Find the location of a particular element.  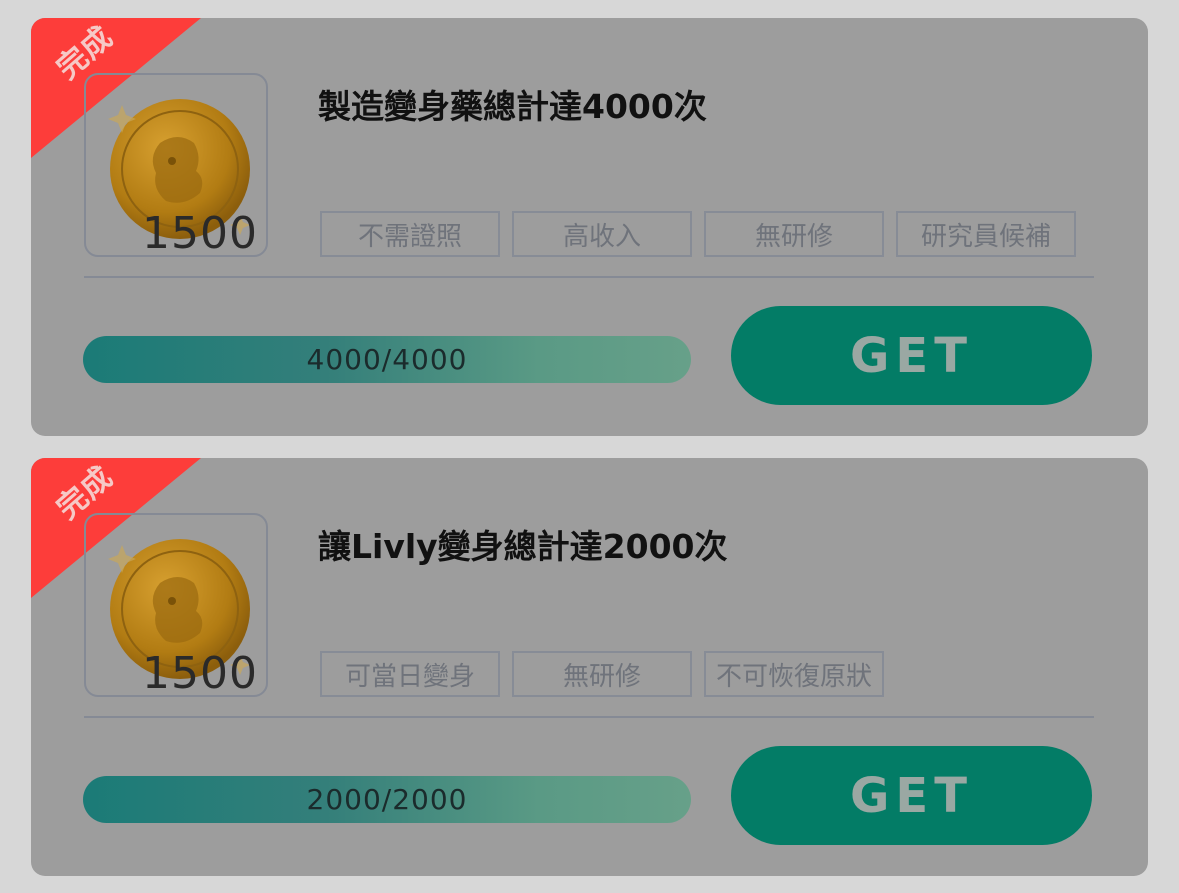

progress-text: 2000/2000 is located at coordinates (387, 799).